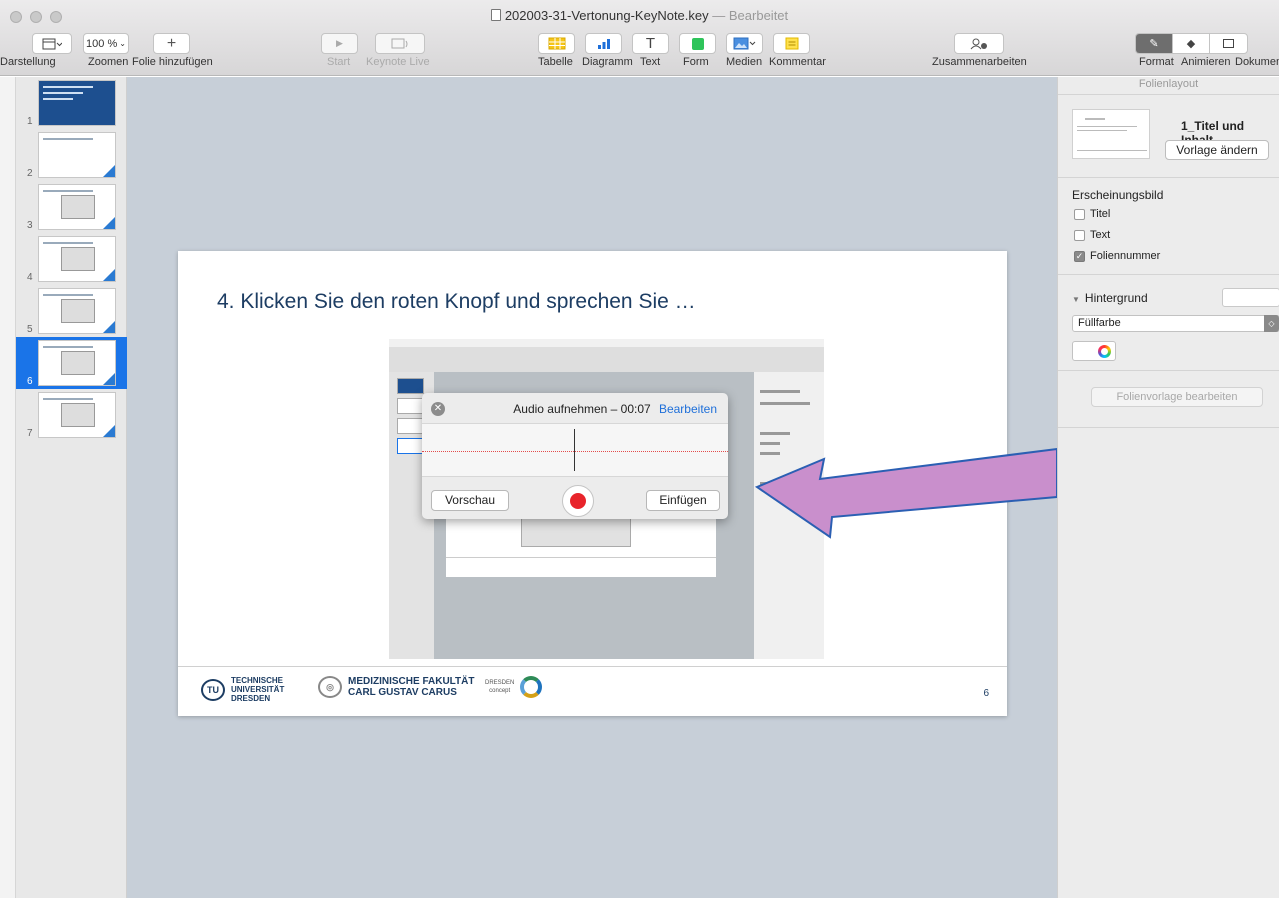 This screenshot has height=898, width=1279. Describe the element at coordinates (650, 62) in the screenshot. I see `text-label: Text` at that location.